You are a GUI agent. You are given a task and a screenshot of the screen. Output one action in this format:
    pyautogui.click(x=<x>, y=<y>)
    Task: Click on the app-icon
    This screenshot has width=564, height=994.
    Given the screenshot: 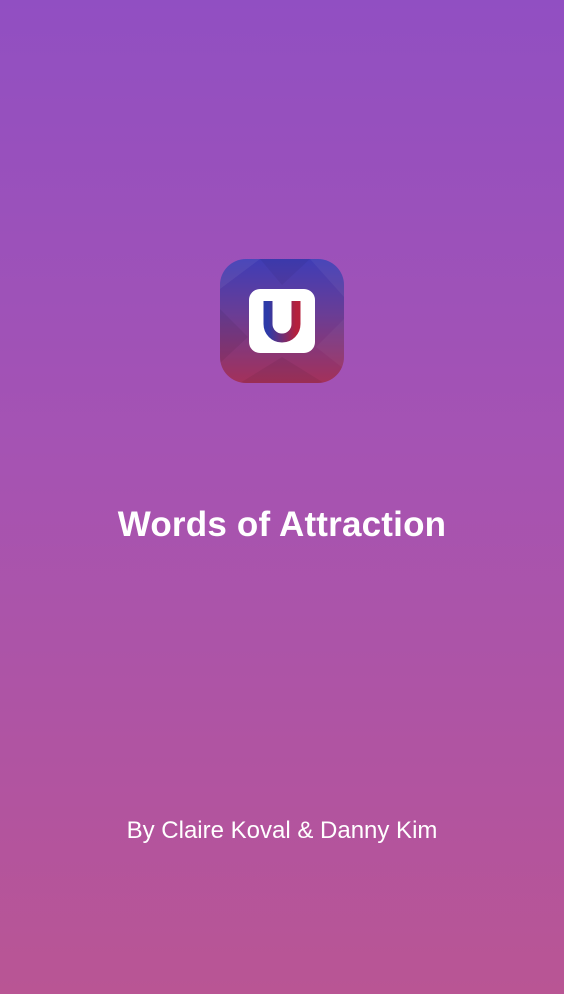 What is the action you would take?
    pyautogui.click(x=282, y=321)
    